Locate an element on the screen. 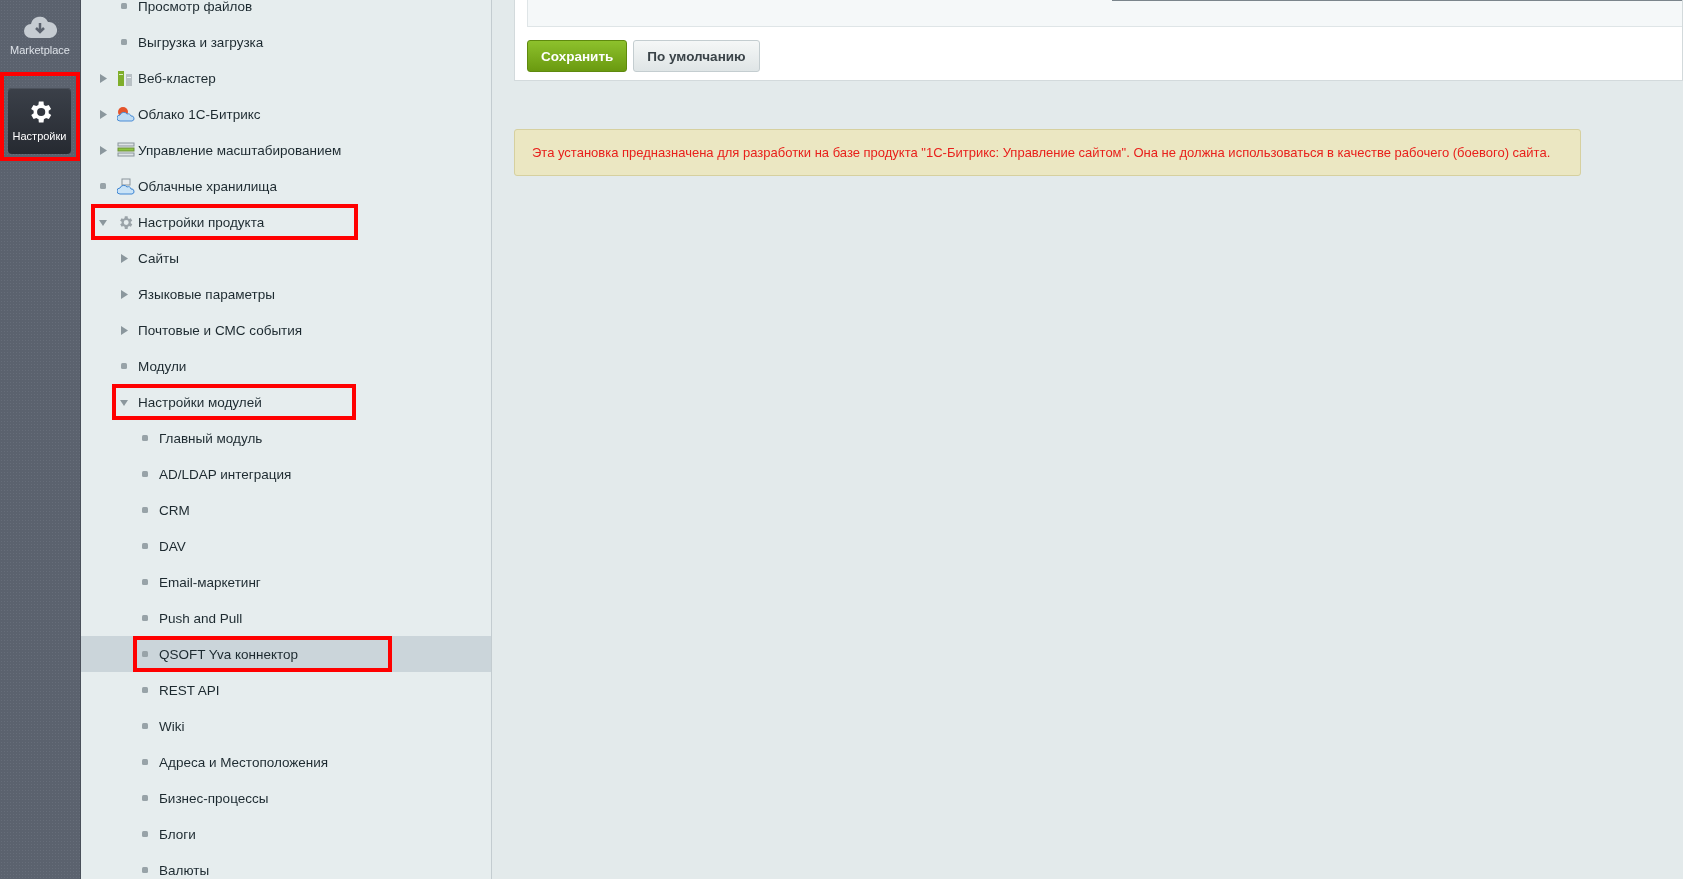 The height and width of the screenshot is (879, 1683). item-label: Модули is located at coordinates (162, 366).